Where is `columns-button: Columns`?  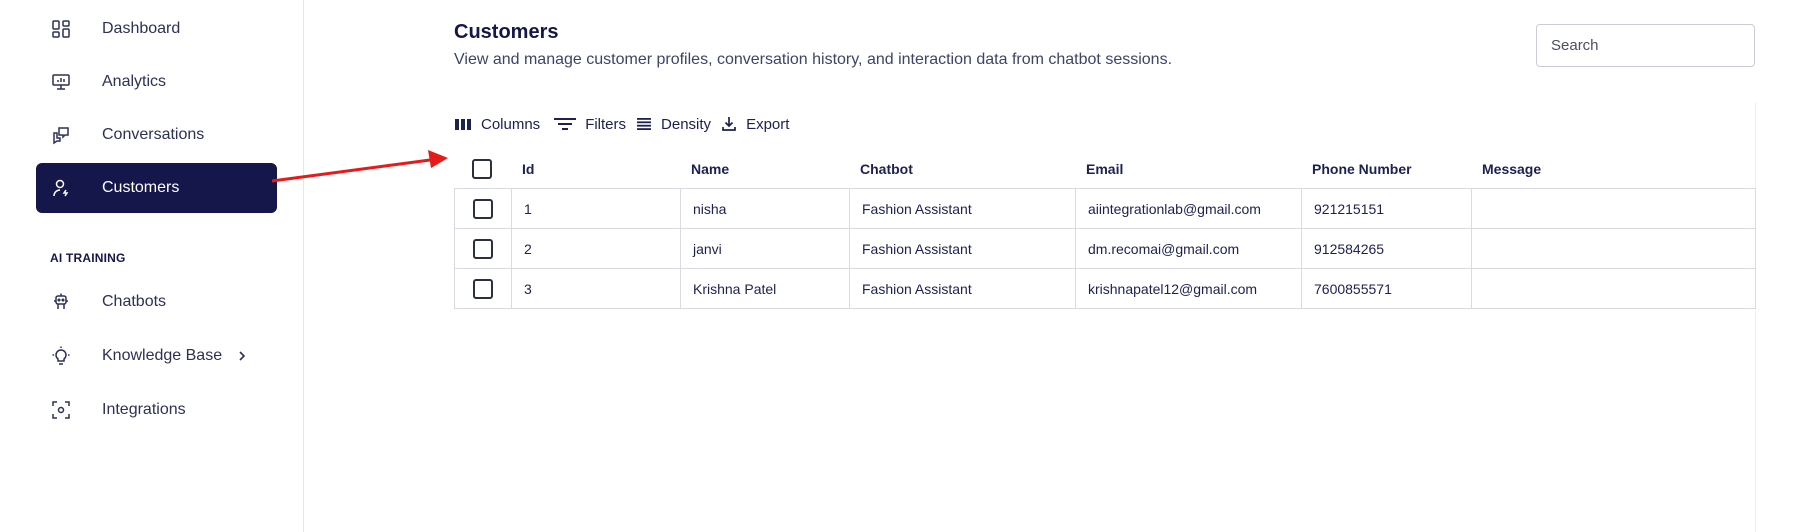
columns-button: Columns is located at coordinates (497, 124).